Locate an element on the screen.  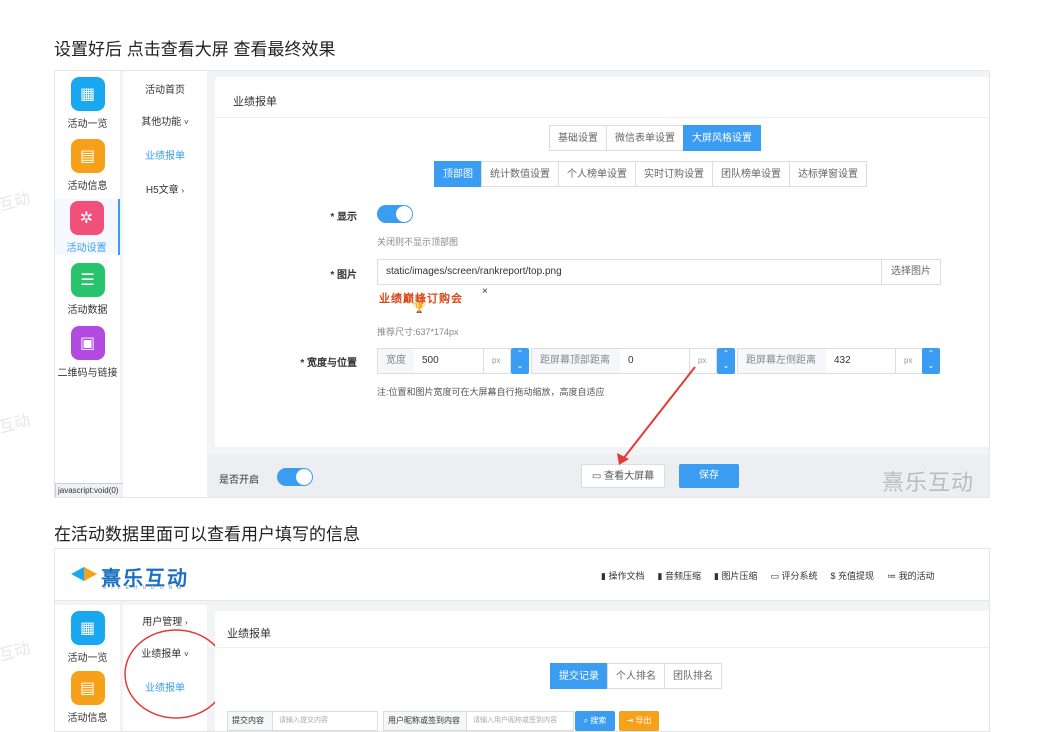
tab-personal-rank: 个人榜单设置 is located at coordinates (597, 174).